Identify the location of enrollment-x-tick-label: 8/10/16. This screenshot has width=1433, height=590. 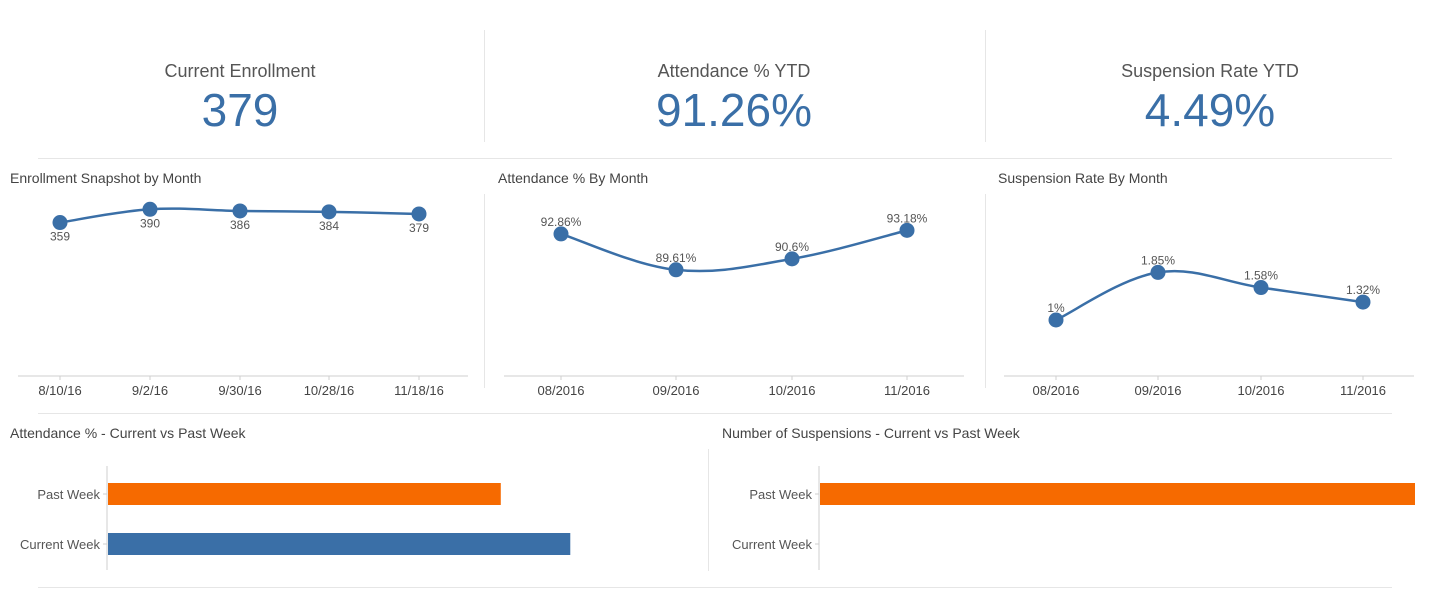
(59, 390).